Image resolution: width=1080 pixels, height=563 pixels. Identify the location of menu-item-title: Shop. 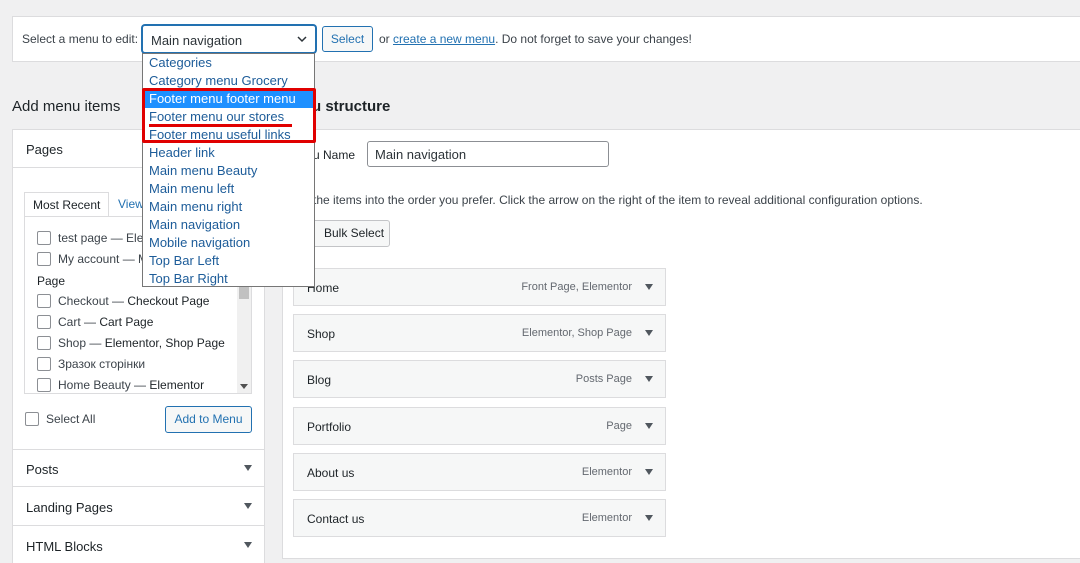
(321, 334).